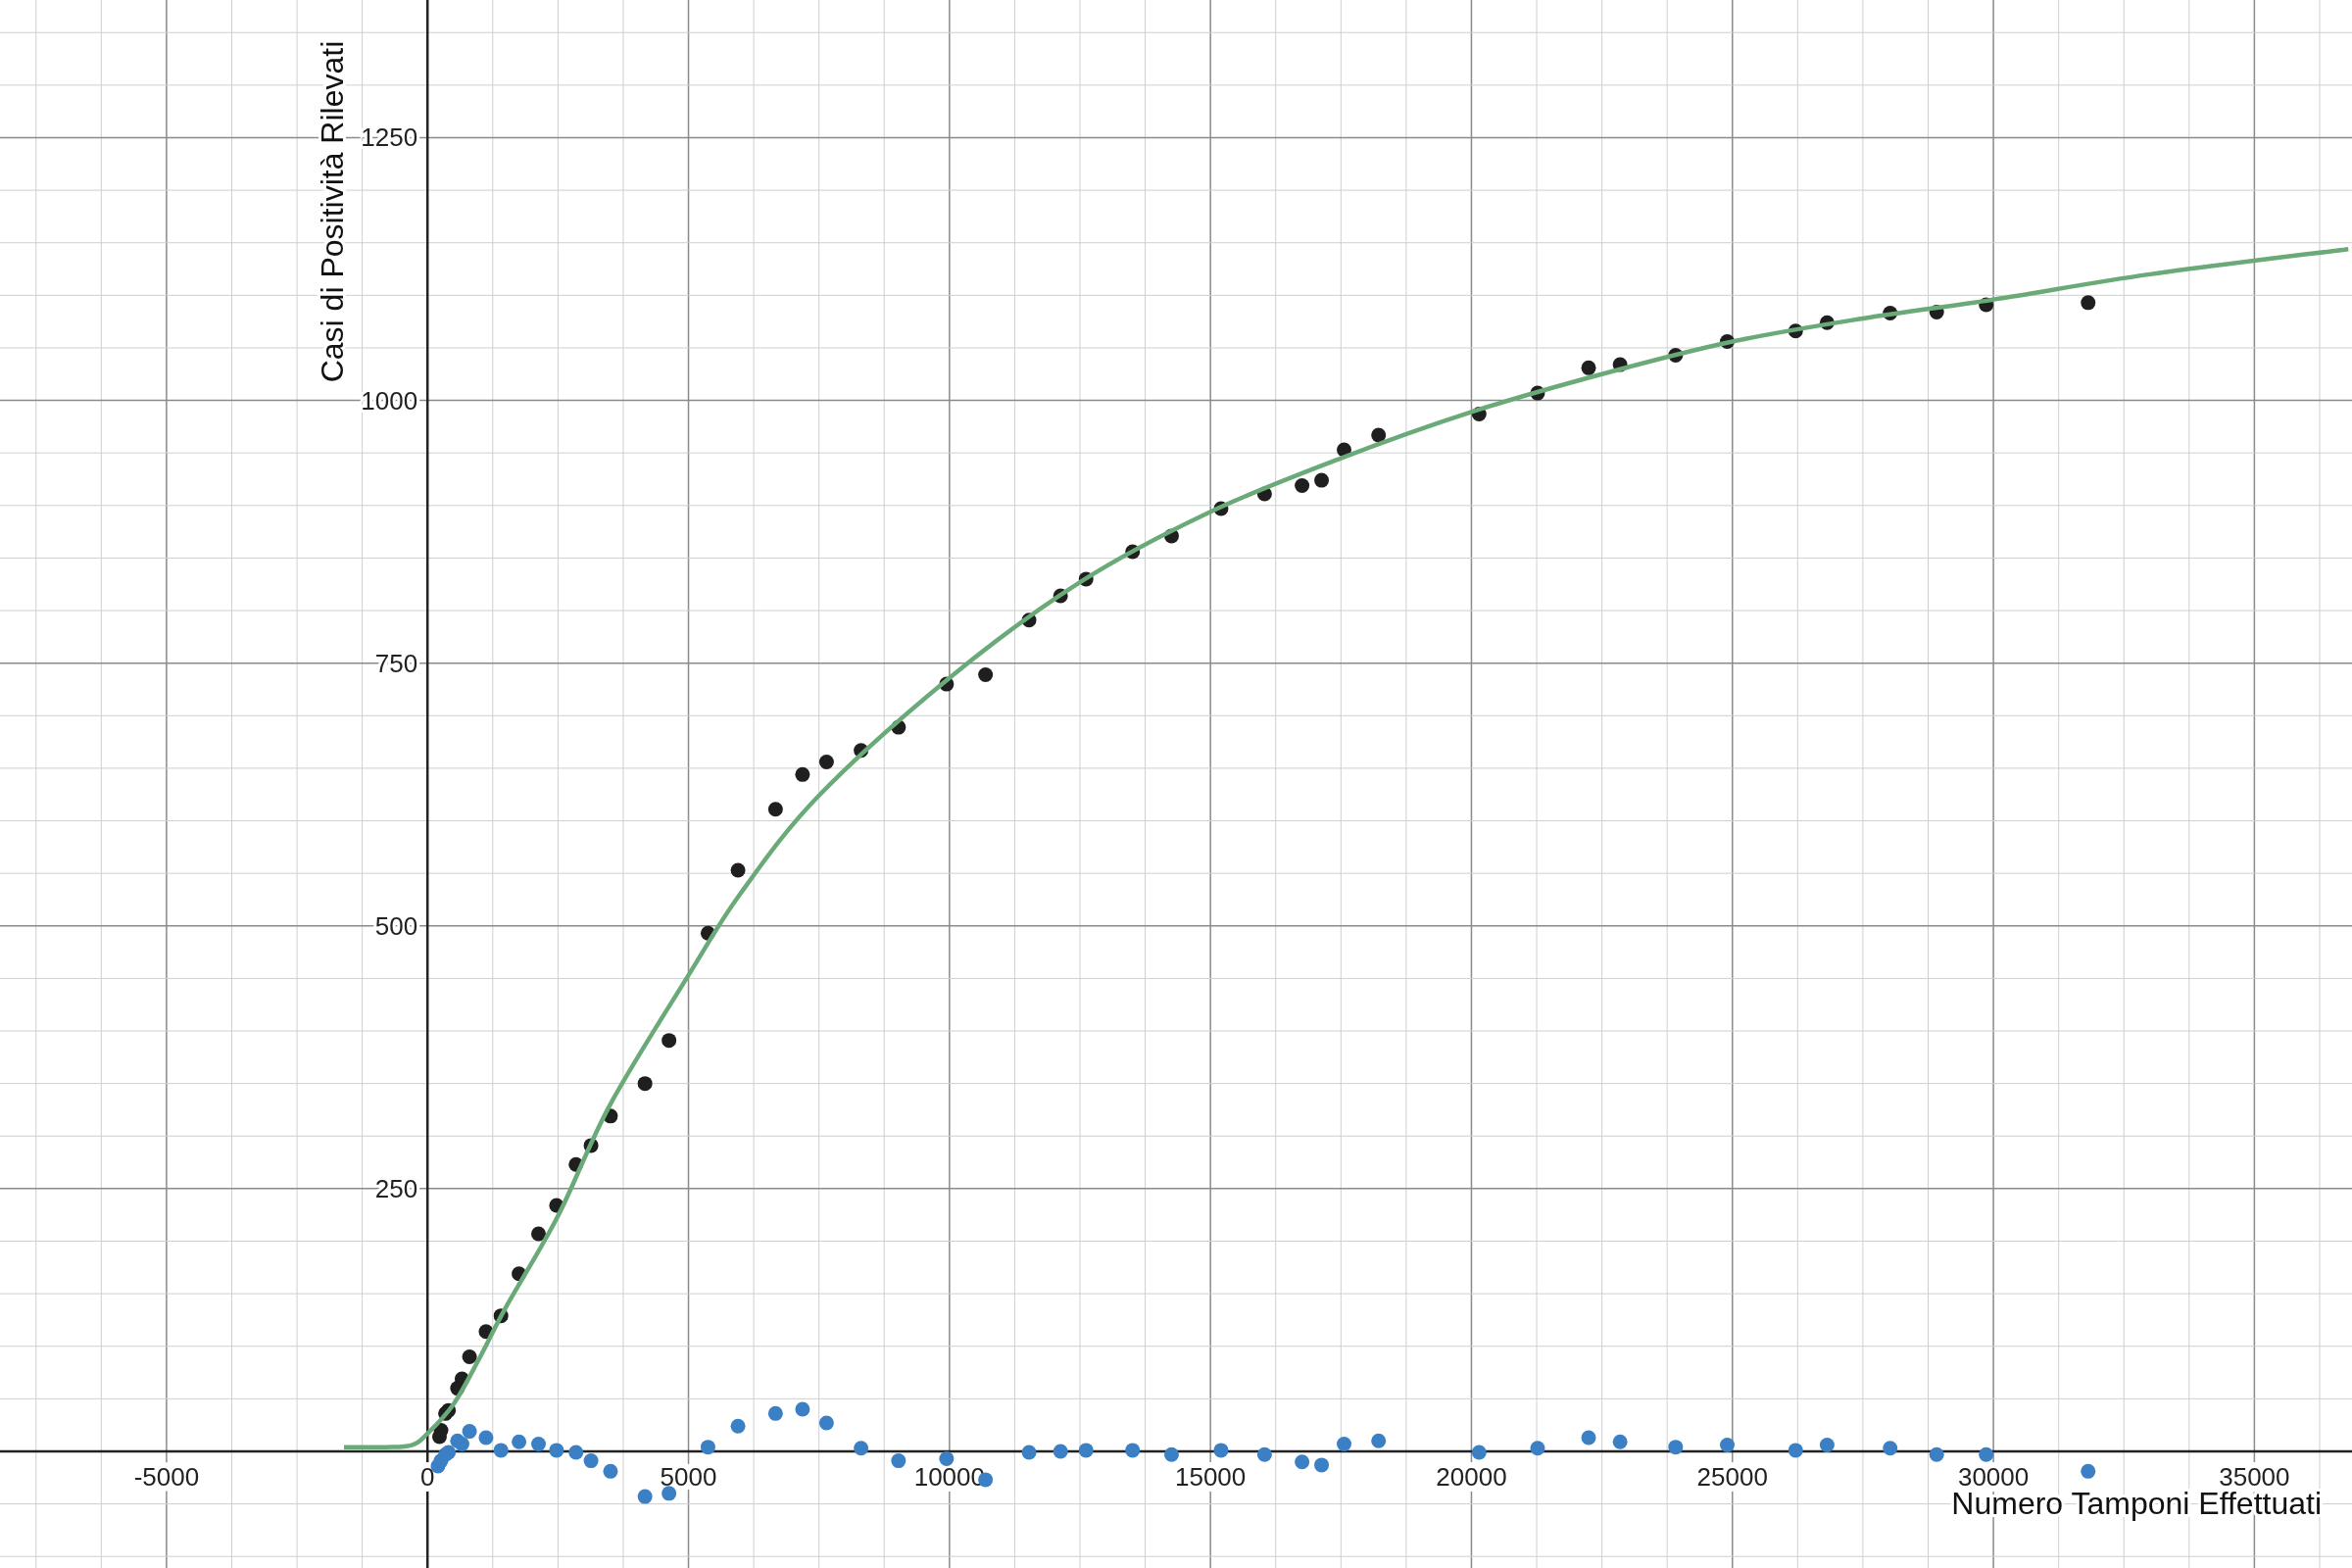  What do you see at coordinates (1211, 1476) in the screenshot?
I see `x-tick-label: 15000` at bounding box center [1211, 1476].